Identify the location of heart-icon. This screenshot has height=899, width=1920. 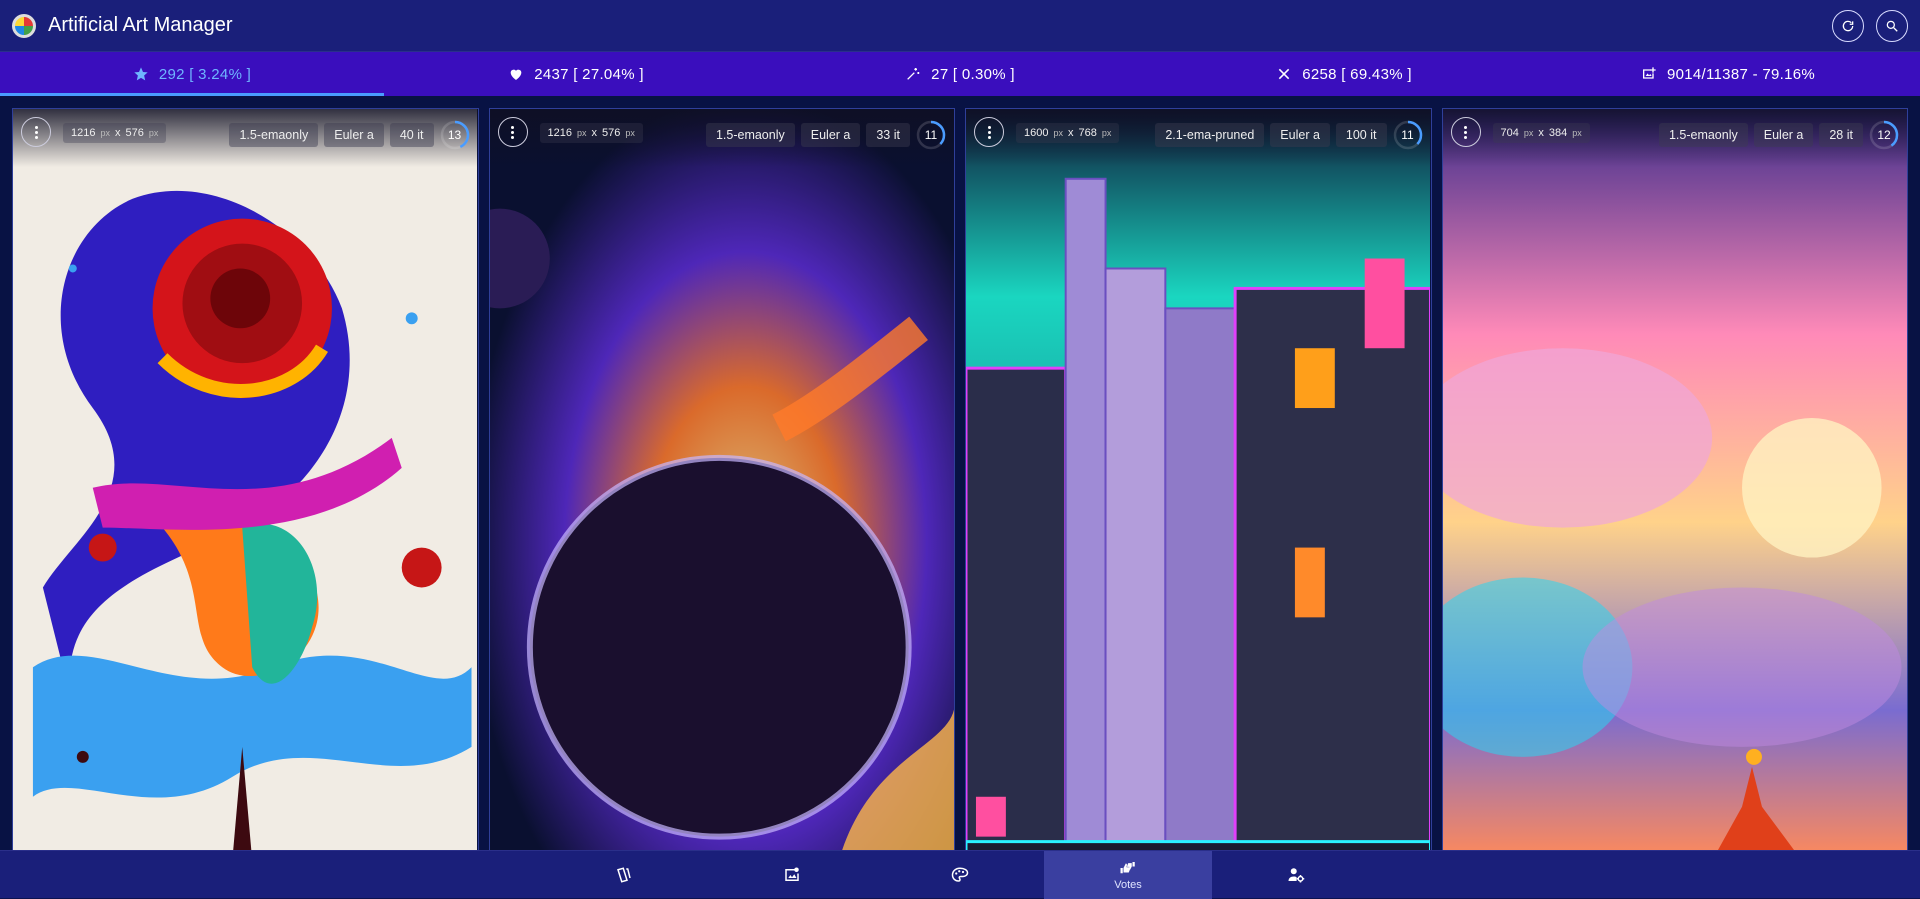
(516, 74).